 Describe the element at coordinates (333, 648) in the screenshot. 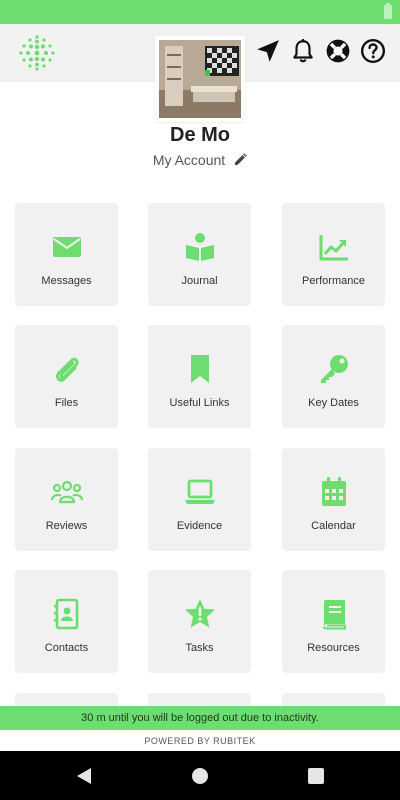

I see `tile-label: Resources` at that location.